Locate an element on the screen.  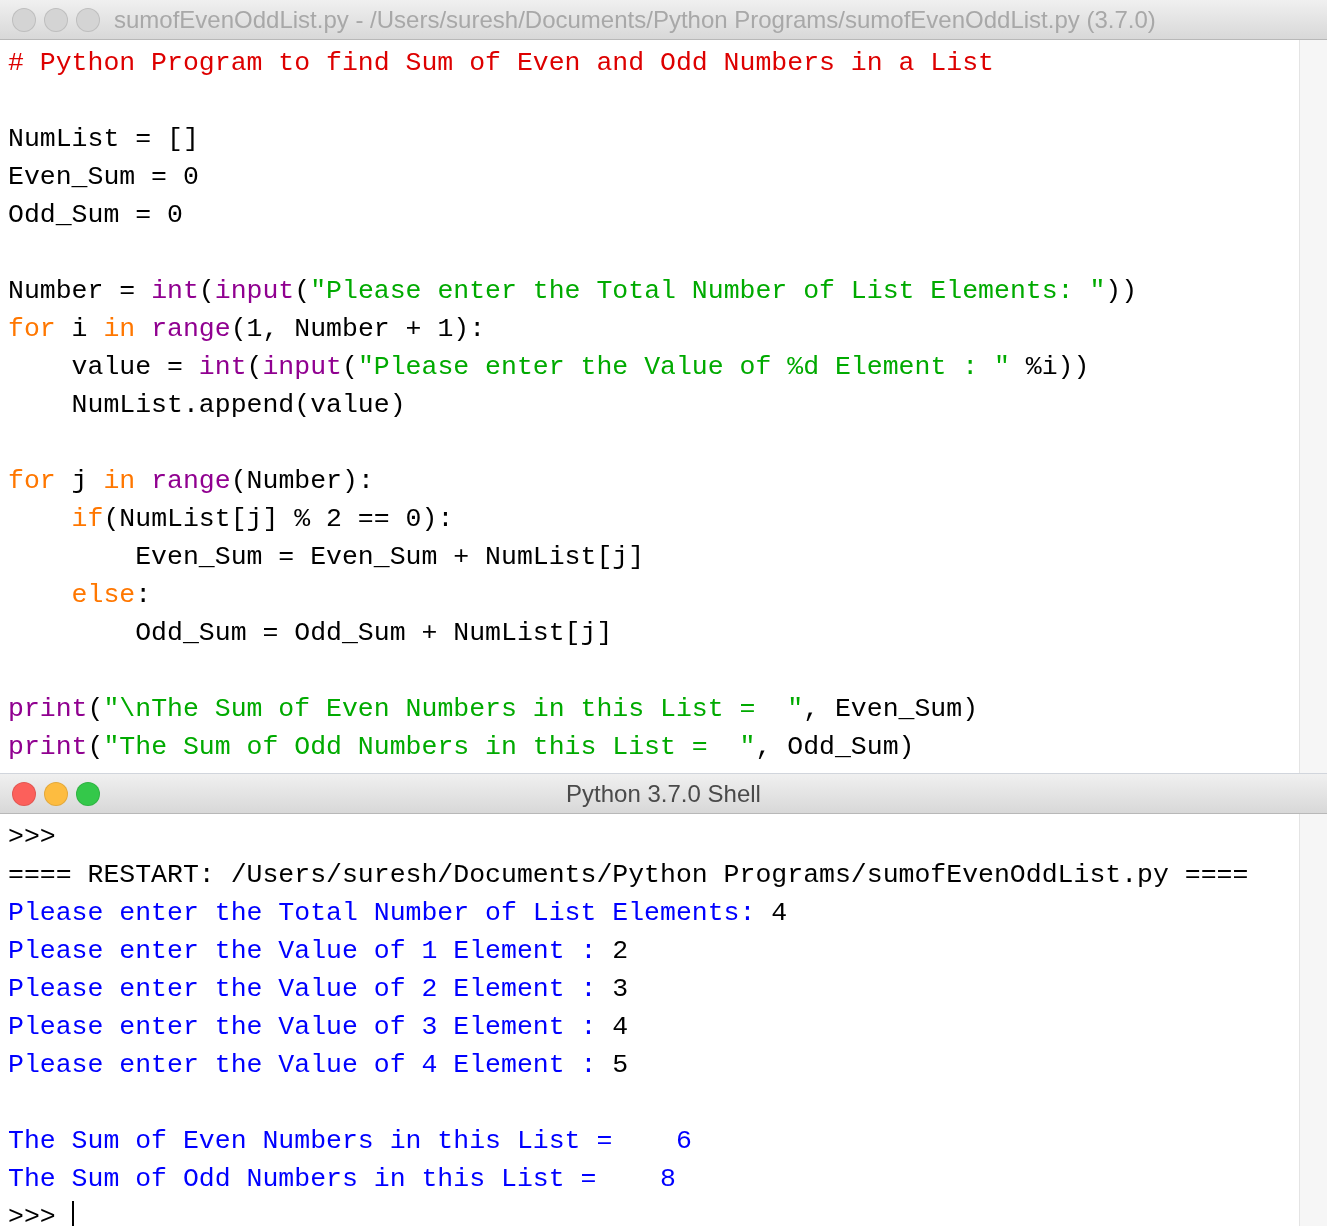
code-line: The Sum of Odd Numbers in this List = 8 is located at coordinates (342, 1179).